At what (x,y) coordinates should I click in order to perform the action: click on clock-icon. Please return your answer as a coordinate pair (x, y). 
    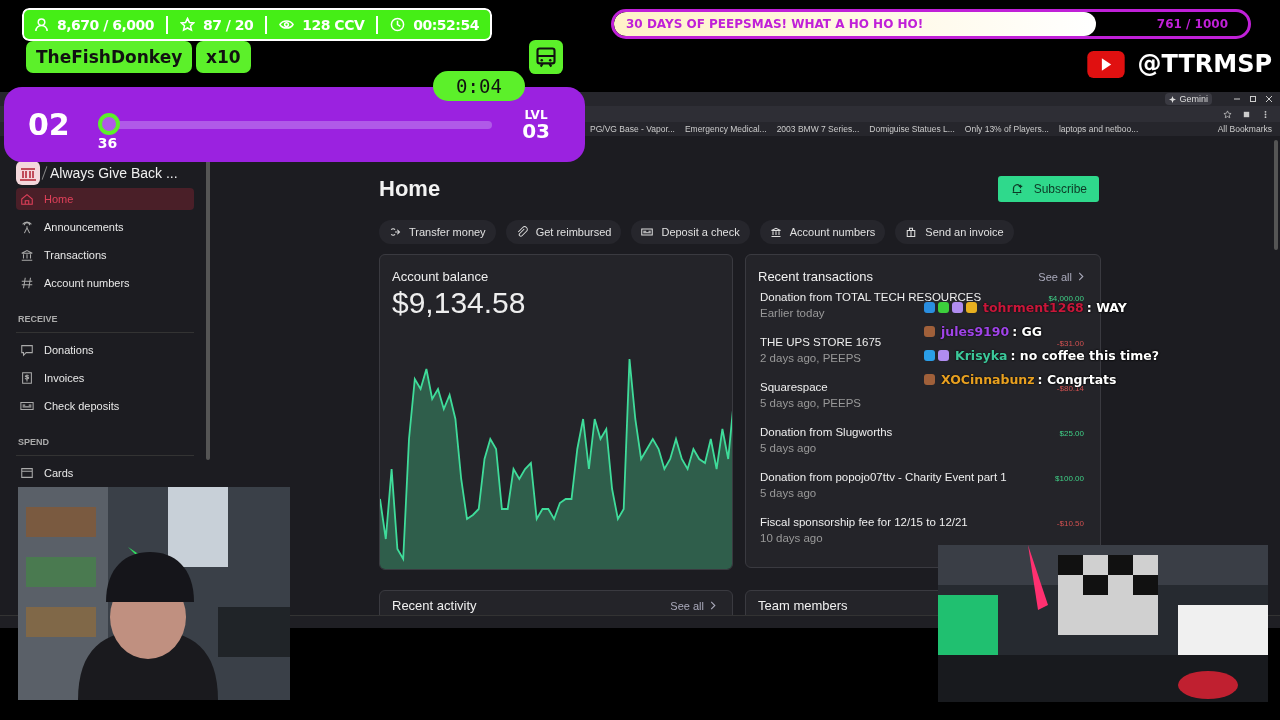
    Looking at the image, I should click on (398, 24).